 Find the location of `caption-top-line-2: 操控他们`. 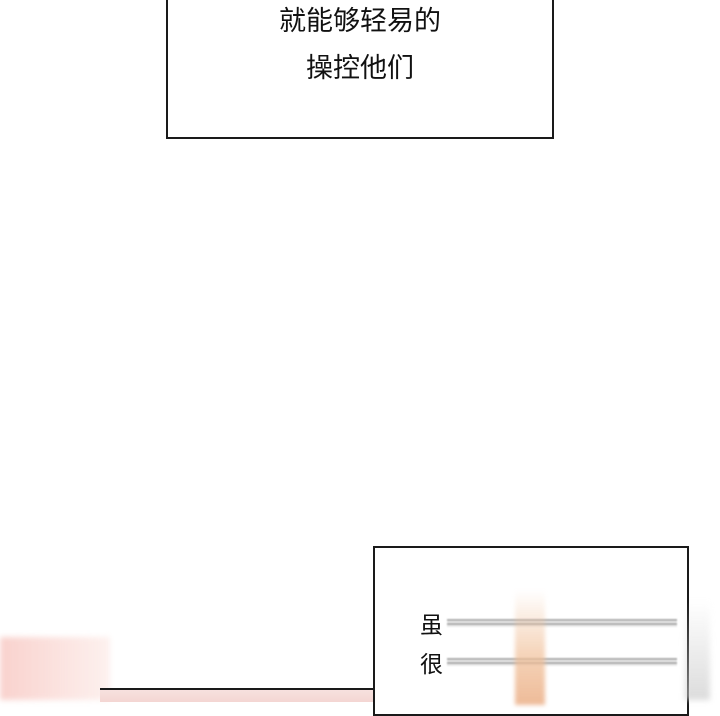

caption-top-line-2: 操控他们 is located at coordinates (360, 68).